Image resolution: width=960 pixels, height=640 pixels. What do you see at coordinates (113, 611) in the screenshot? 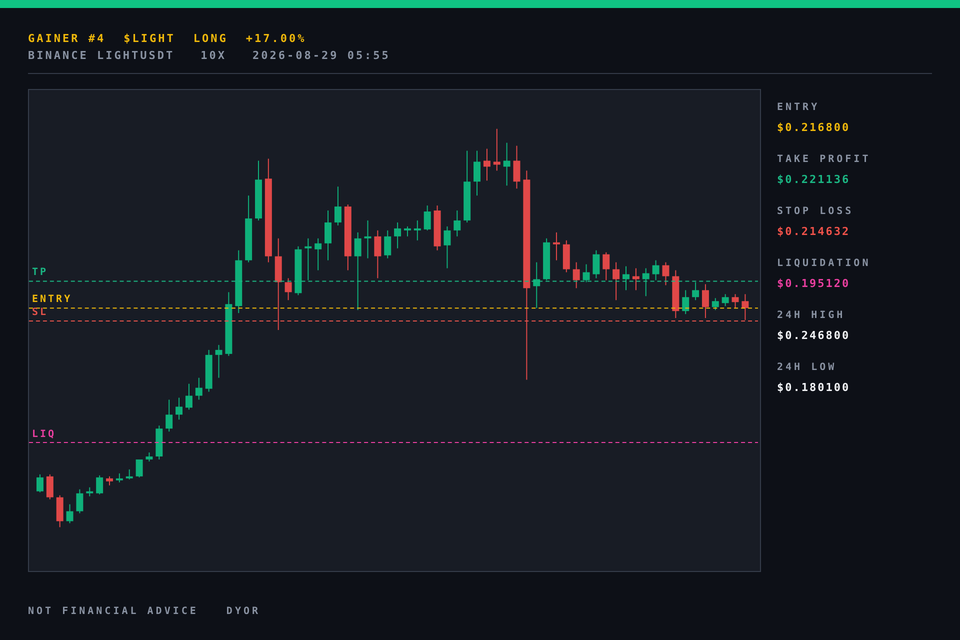
I see `disclaimer-text: NOT FINANCIAL ADVICE` at bounding box center [113, 611].